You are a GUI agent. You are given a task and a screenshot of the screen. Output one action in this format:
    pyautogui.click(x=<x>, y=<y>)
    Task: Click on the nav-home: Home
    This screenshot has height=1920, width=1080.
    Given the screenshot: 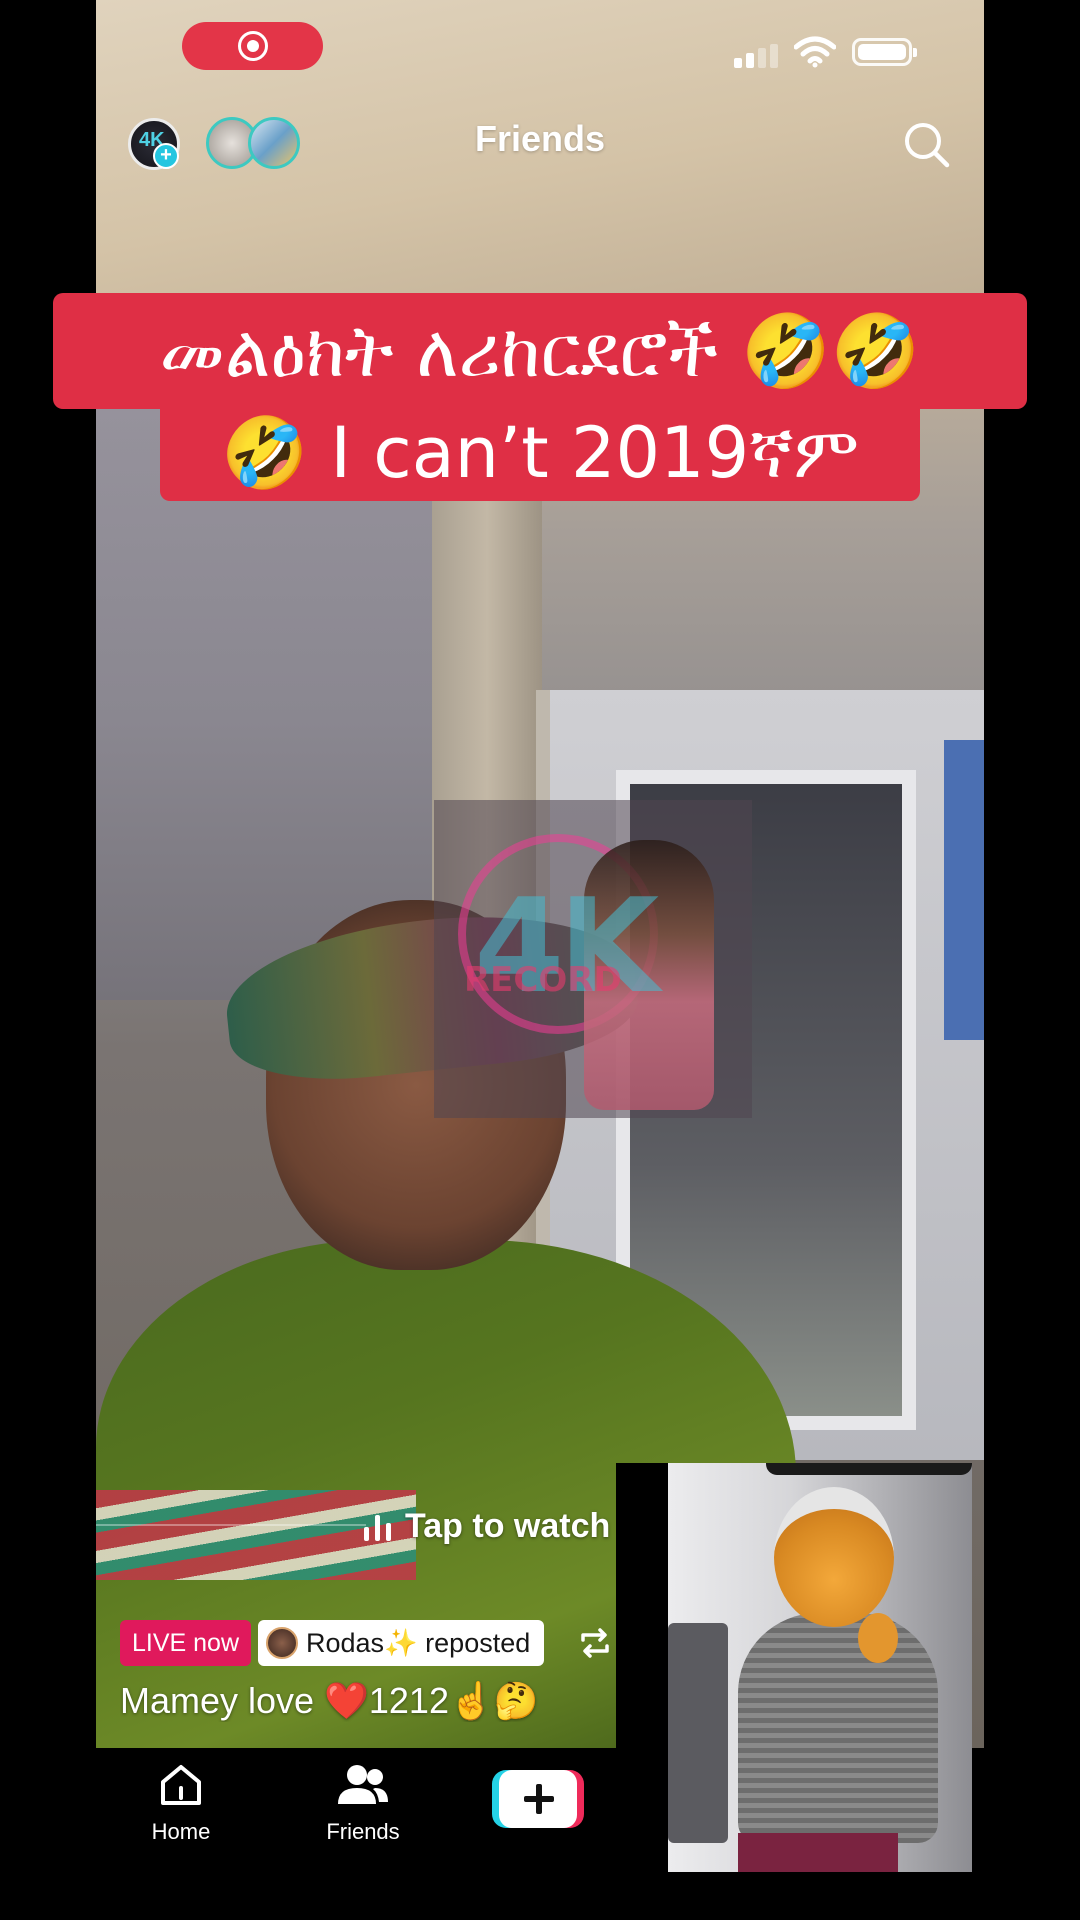 What is the action you would take?
    pyautogui.click(x=181, y=1803)
    